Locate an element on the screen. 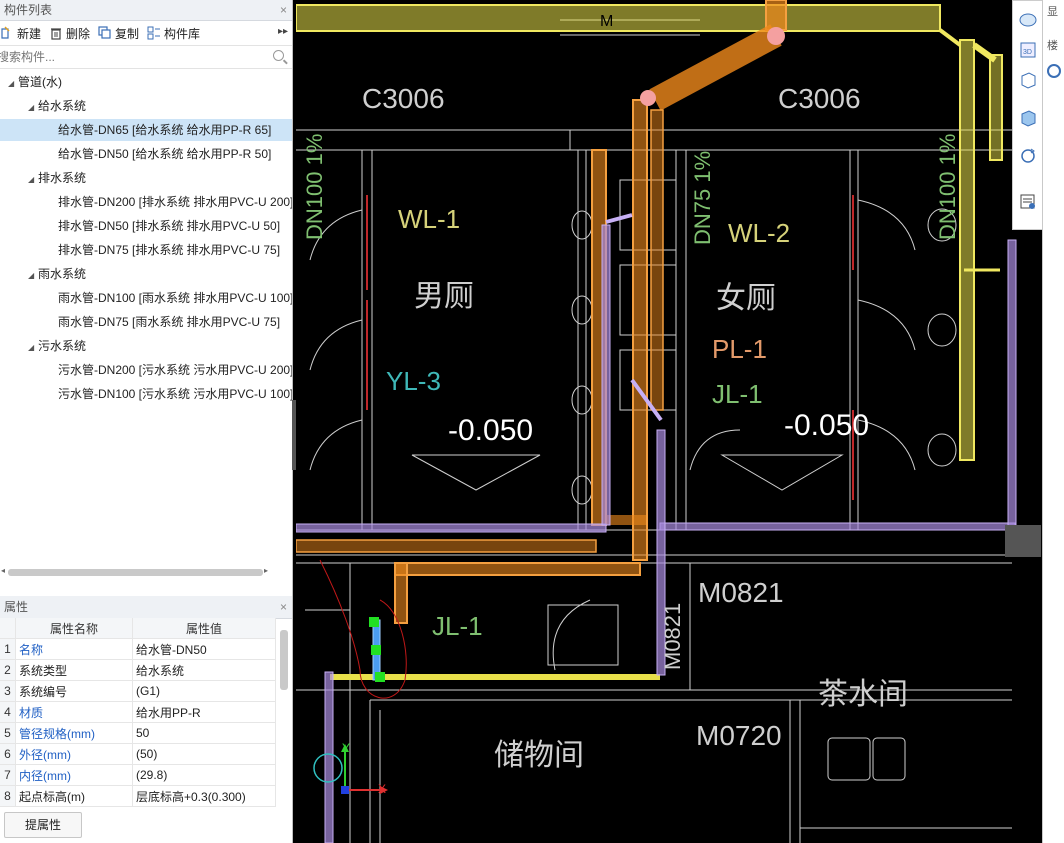 This screenshot has height=843, width=1064. purple-horizontal-left is located at coordinates (451, 528).